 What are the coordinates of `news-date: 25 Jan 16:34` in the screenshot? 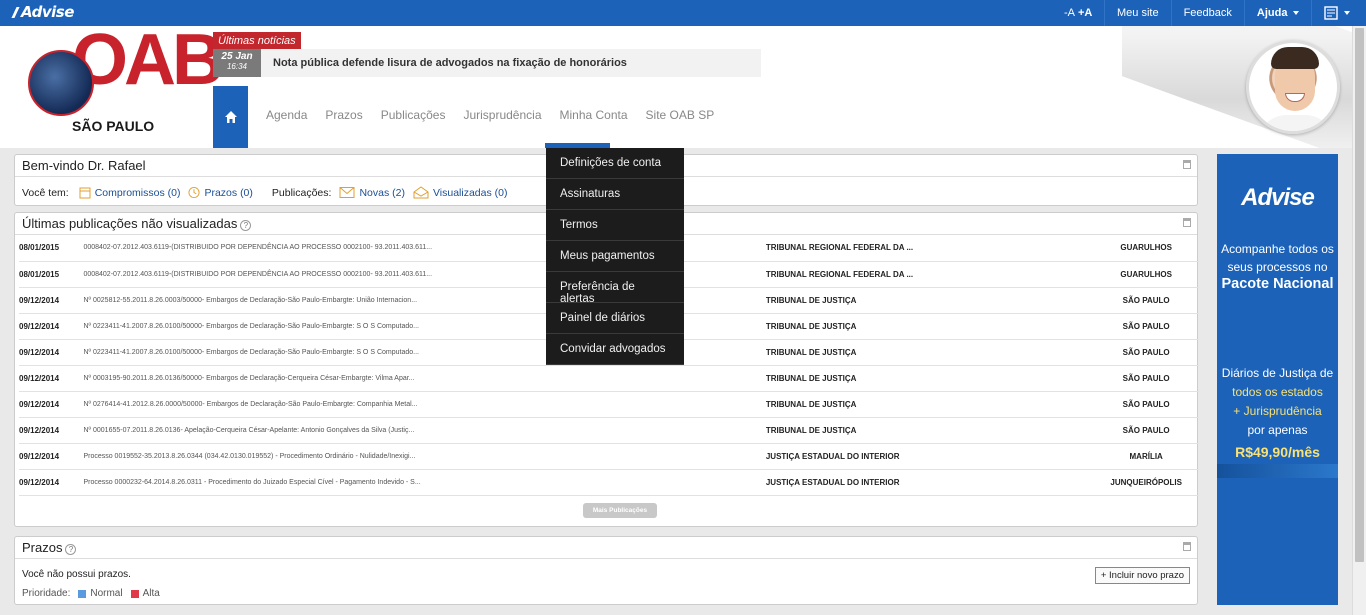 It's located at (237, 63).